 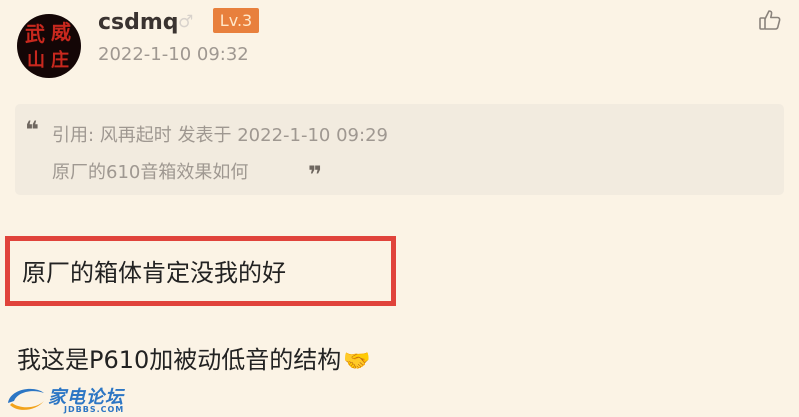 What do you see at coordinates (315, 175) in the screenshot?
I see `quote-close-icon: ❞` at bounding box center [315, 175].